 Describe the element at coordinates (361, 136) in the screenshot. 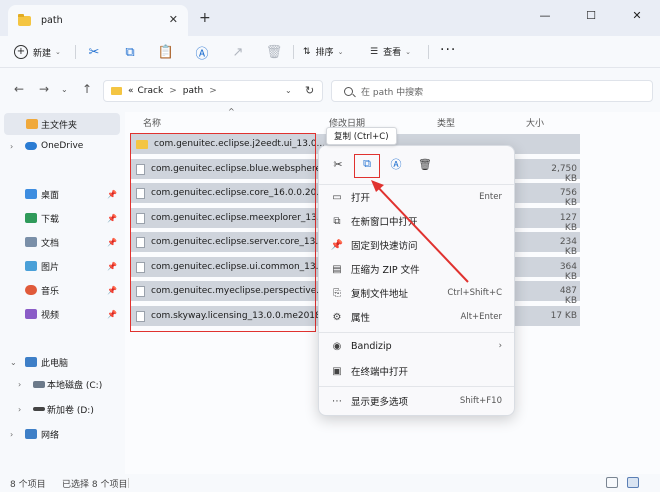

I see `copy-tooltip: 复制 (Ctrl+C)` at that location.